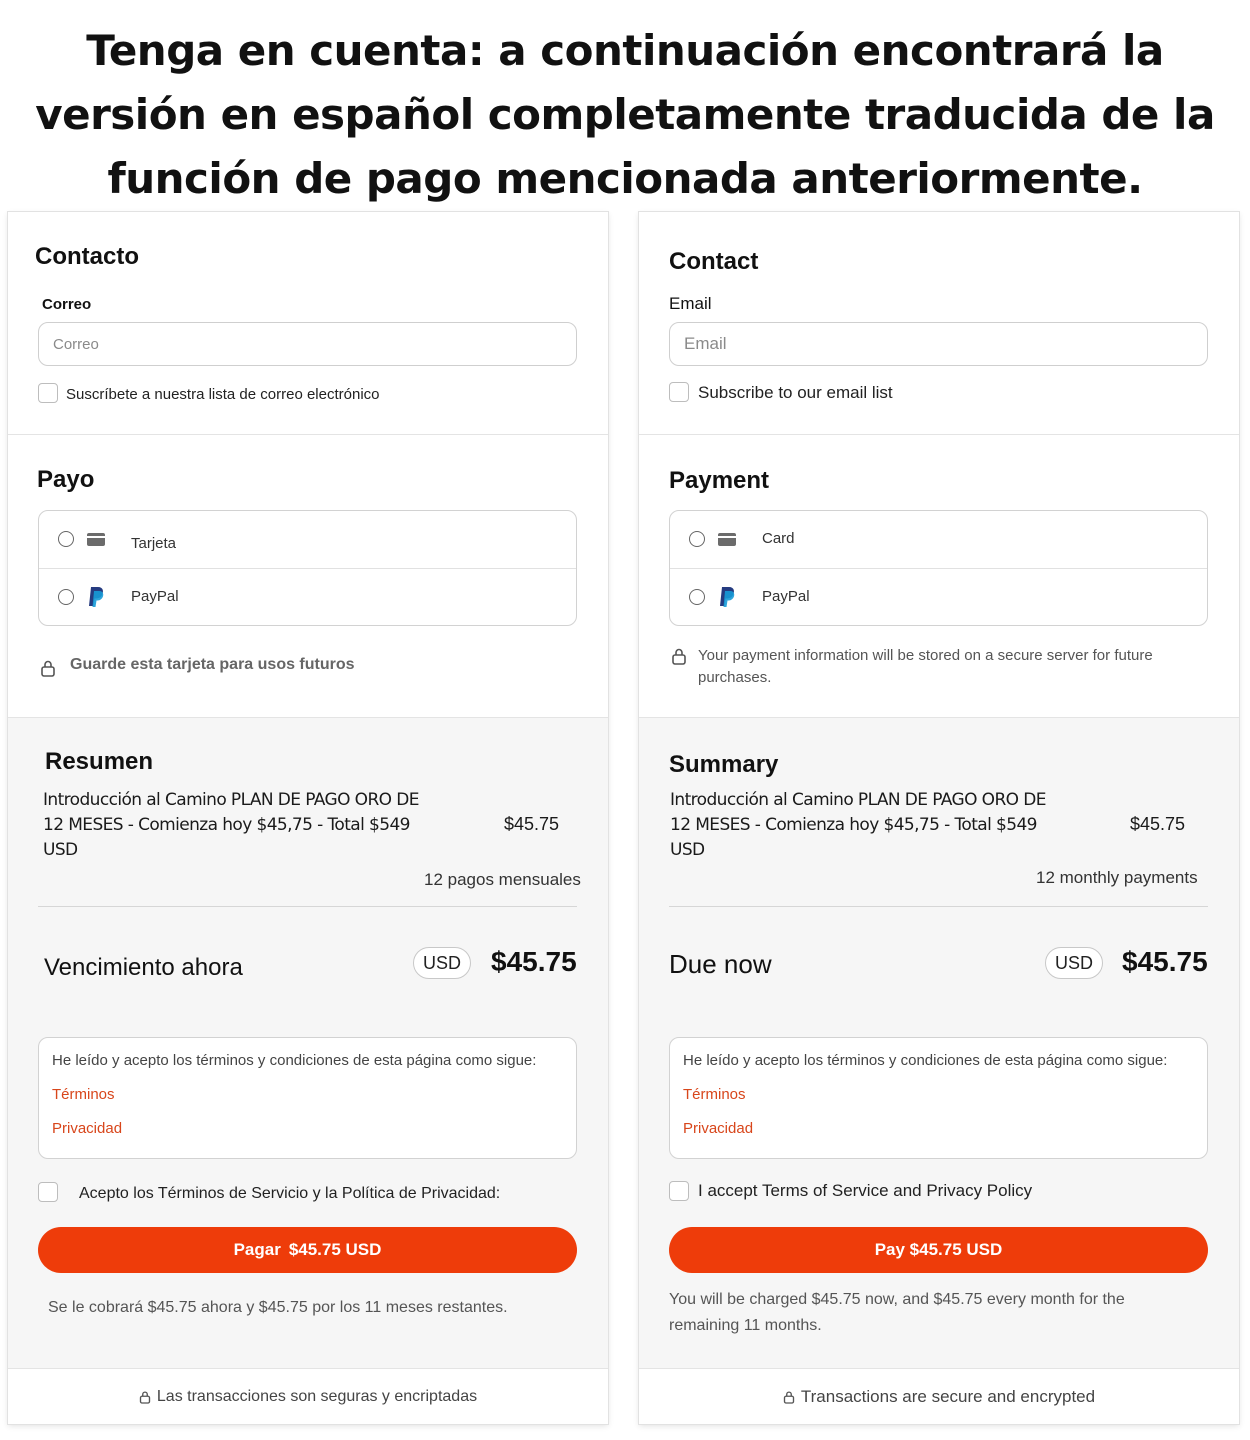 The height and width of the screenshot is (1440, 1250). What do you see at coordinates (502, 879) in the screenshot?
I see `summary-item-subtext: 12 pagos mensuales` at bounding box center [502, 879].